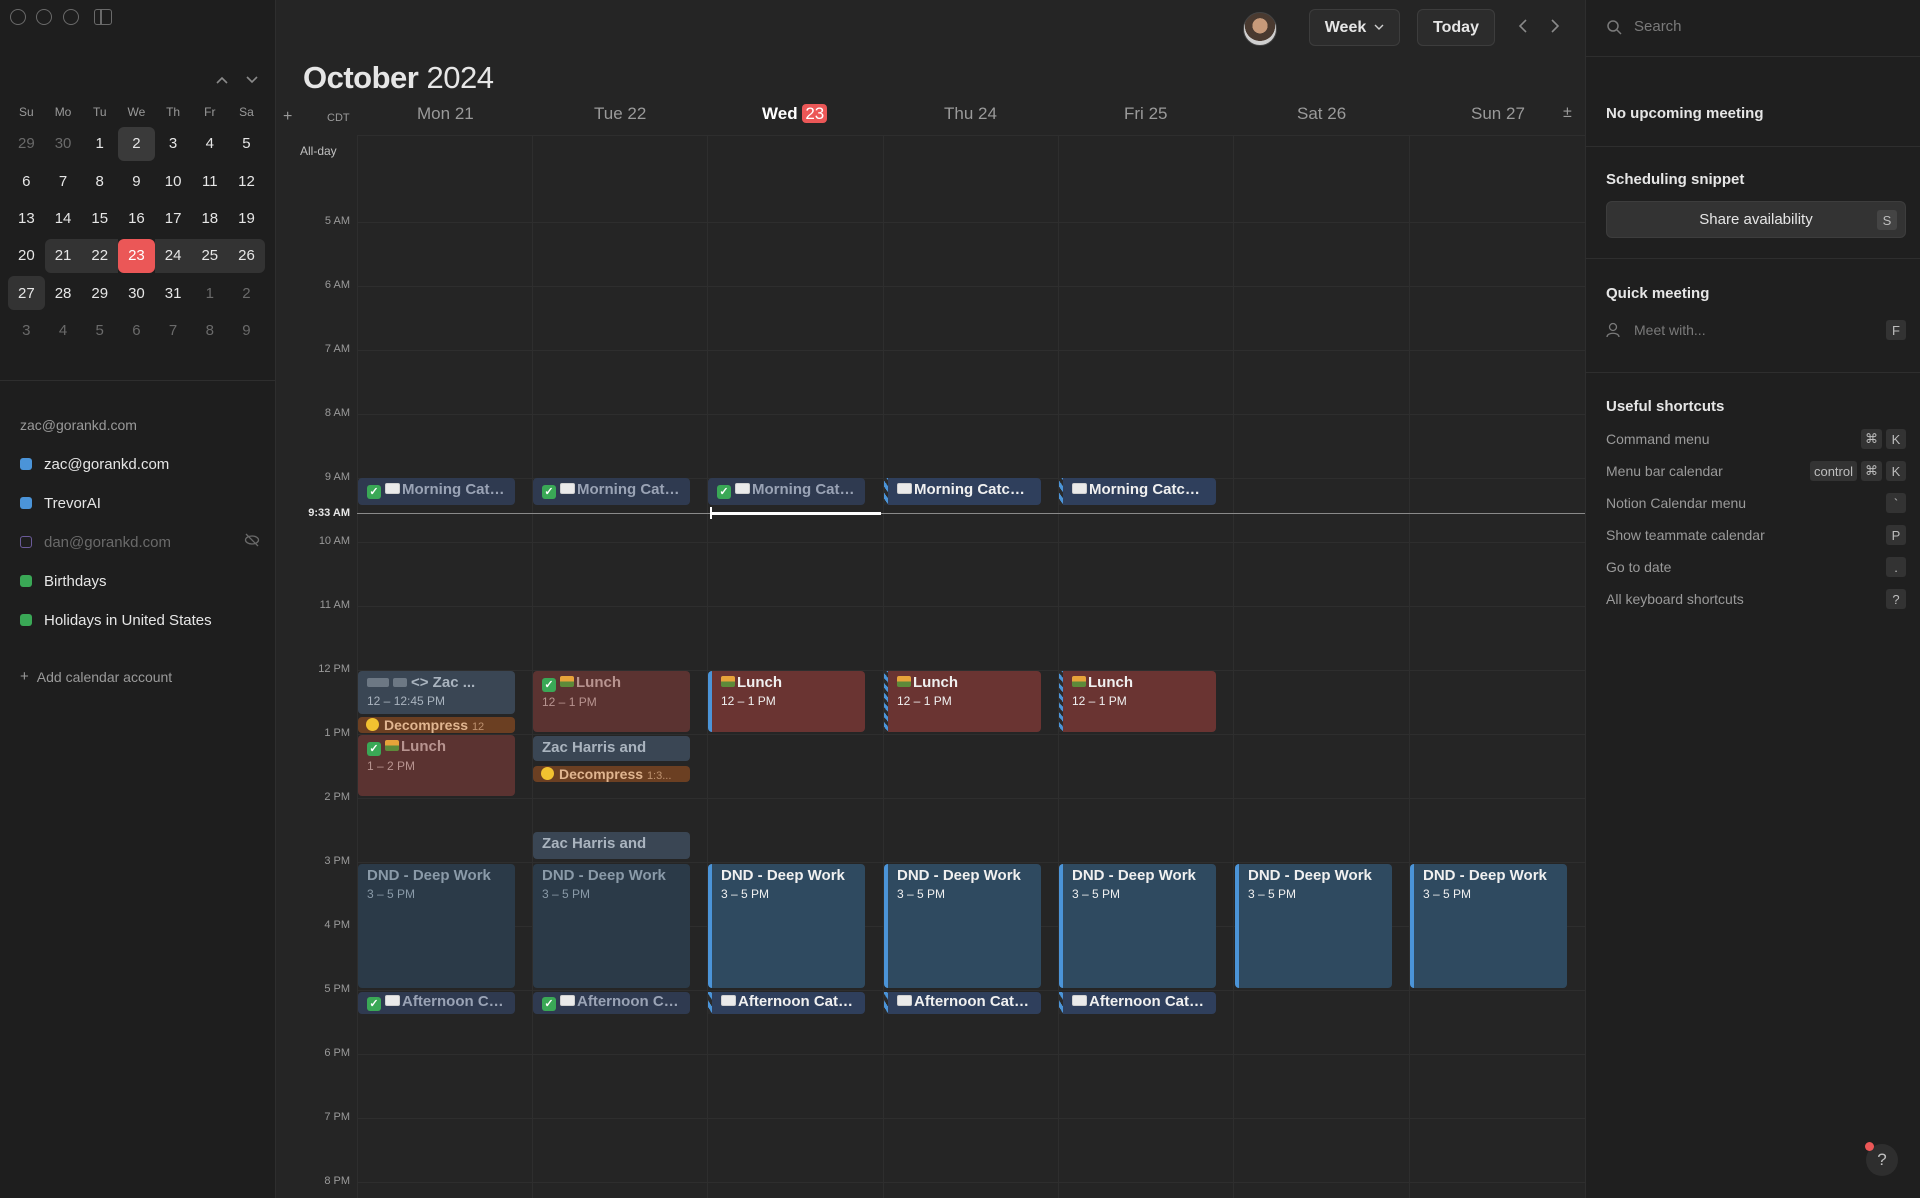 The image size is (1920, 1198). Describe the element at coordinates (962, 1003) in the screenshot. I see `event-afternoon-catch-thu: Afternoon Catch Up` at that location.